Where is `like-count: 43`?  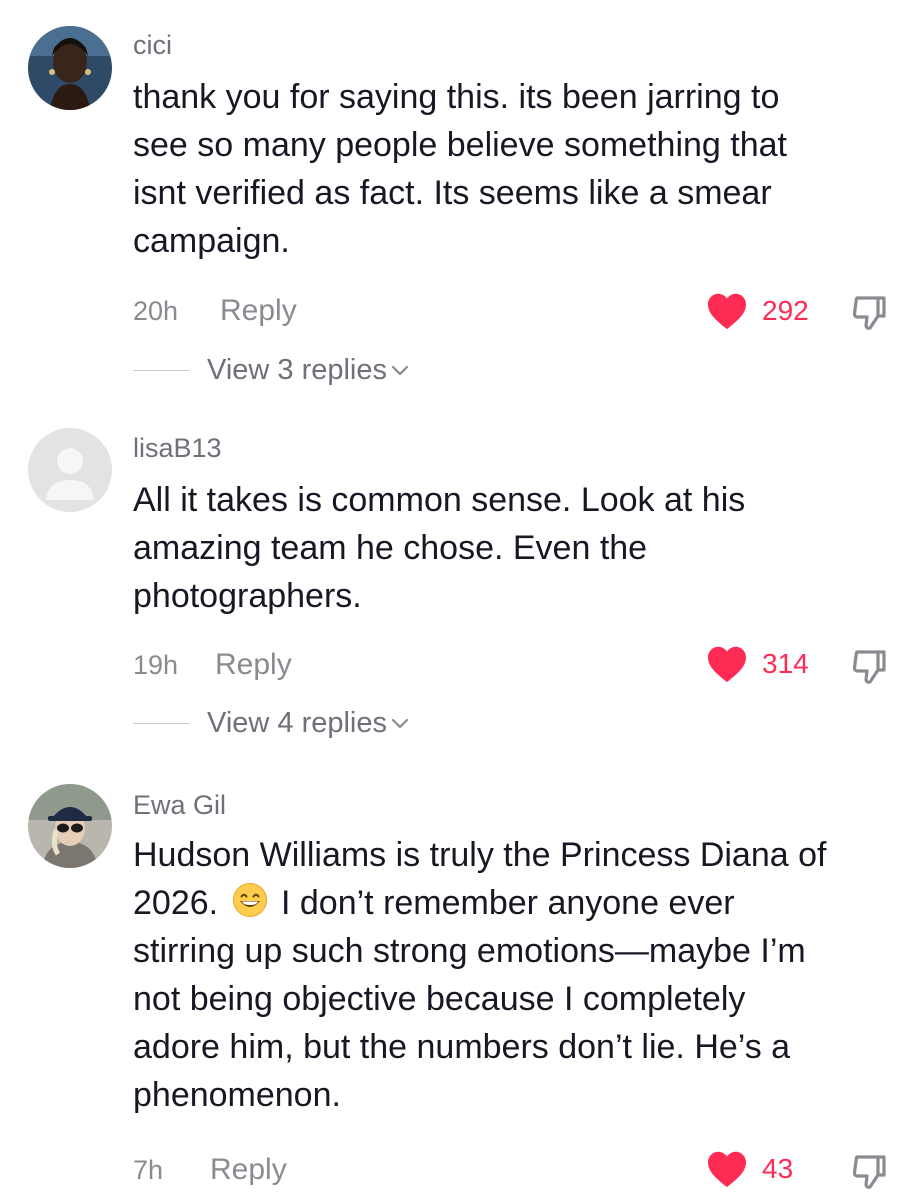 like-count: 43 is located at coordinates (778, 1168).